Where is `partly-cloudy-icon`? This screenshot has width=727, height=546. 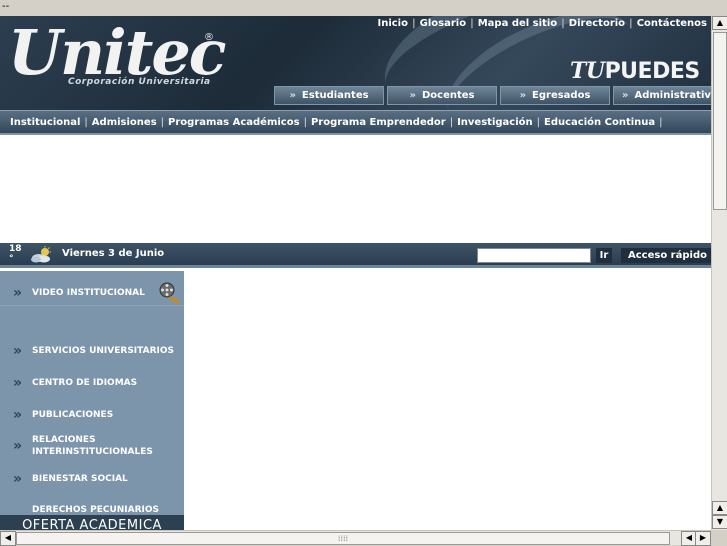
partly-cloudy-icon is located at coordinates (41, 254).